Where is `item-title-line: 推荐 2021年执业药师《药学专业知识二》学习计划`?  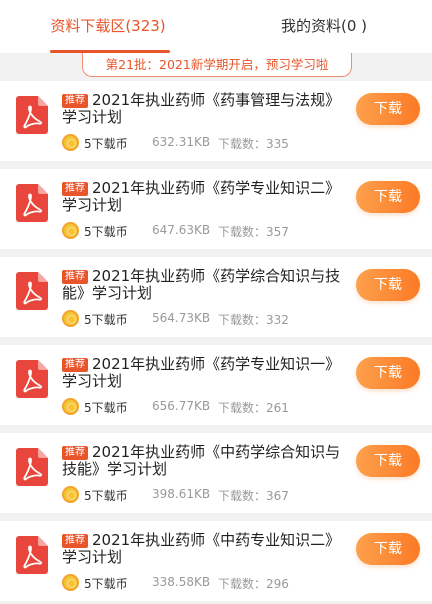 item-title-line: 推荐 2021年执业药师《药学专业知识二》学习计划 is located at coordinates (207, 197).